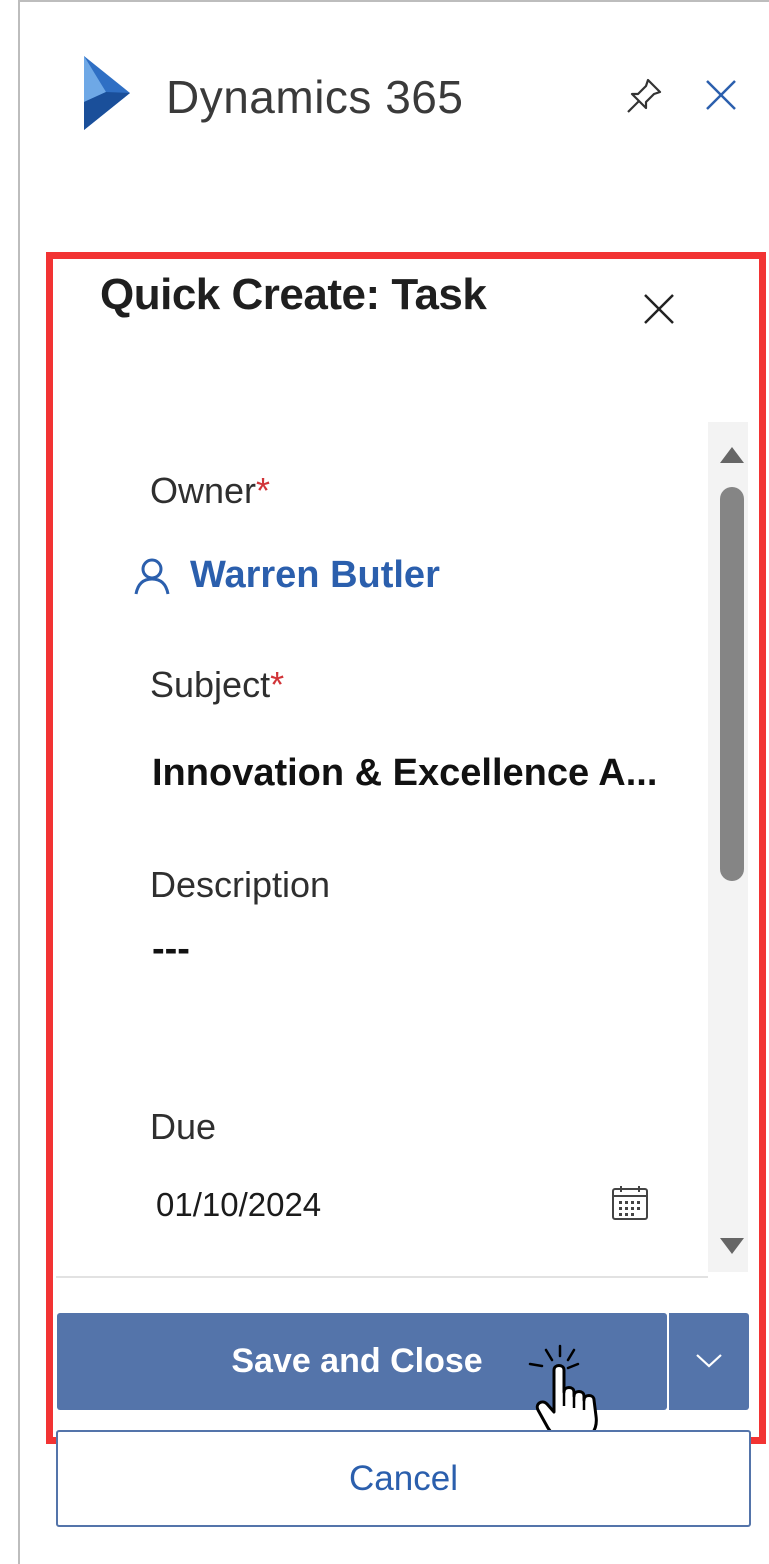 The image size is (769, 1564). What do you see at coordinates (210, 490) in the screenshot?
I see `owner-label: Owner*` at bounding box center [210, 490].